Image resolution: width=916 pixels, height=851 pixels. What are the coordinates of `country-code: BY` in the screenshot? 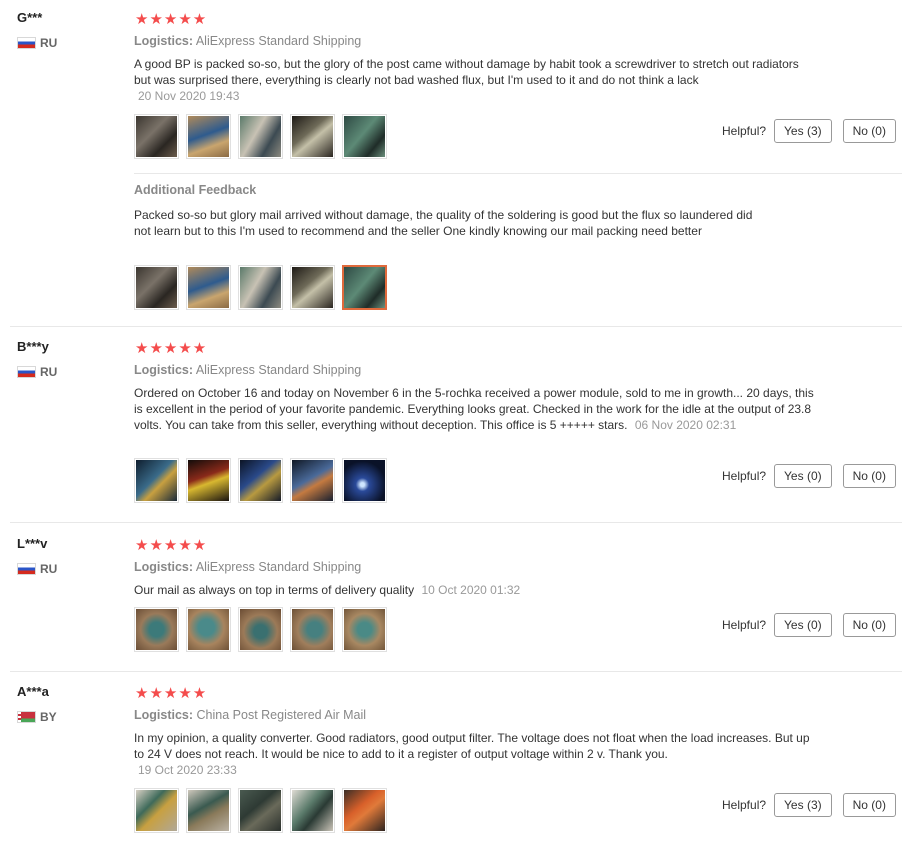 It's located at (48, 717).